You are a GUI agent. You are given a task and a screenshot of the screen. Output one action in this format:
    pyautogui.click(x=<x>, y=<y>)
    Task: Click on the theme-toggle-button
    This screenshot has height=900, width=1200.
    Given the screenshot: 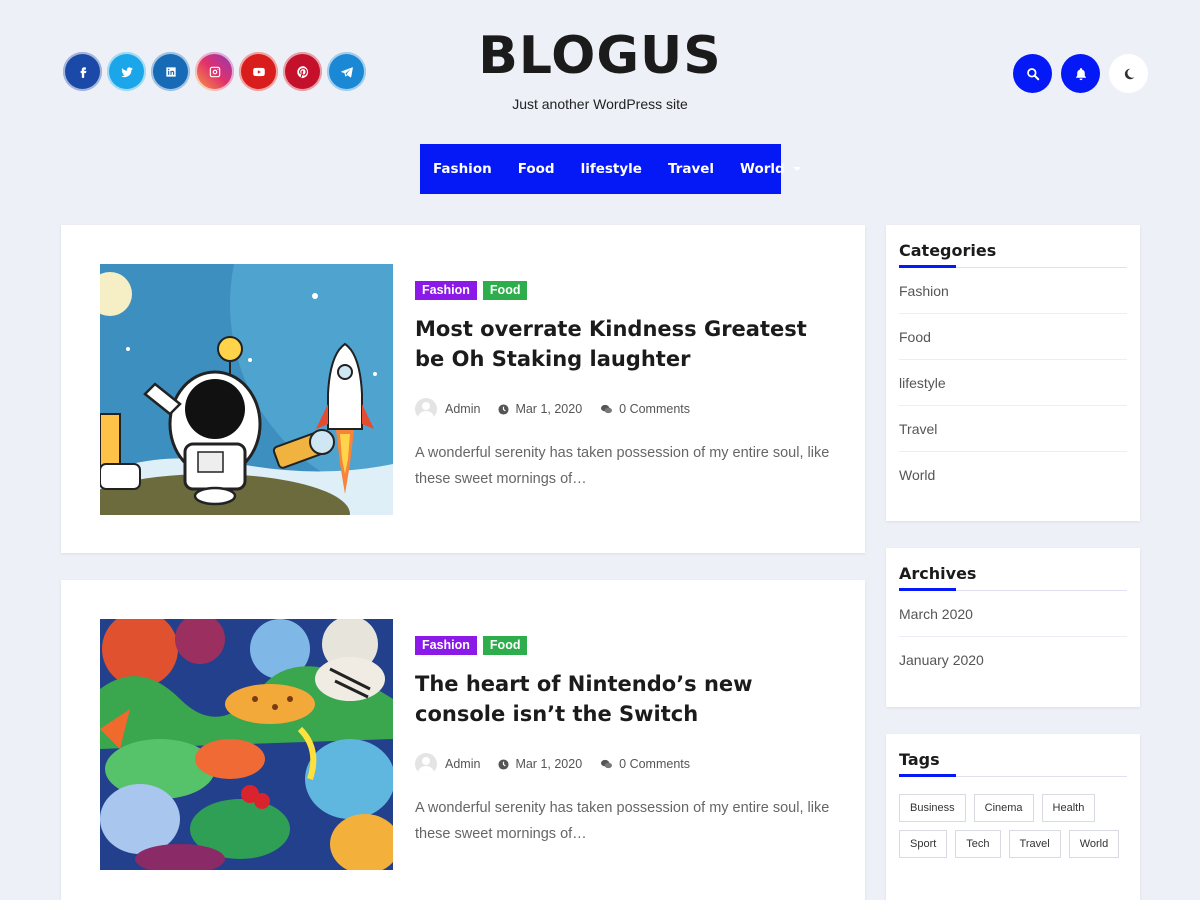 What is the action you would take?
    pyautogui.click(x=1128, y=73)
    